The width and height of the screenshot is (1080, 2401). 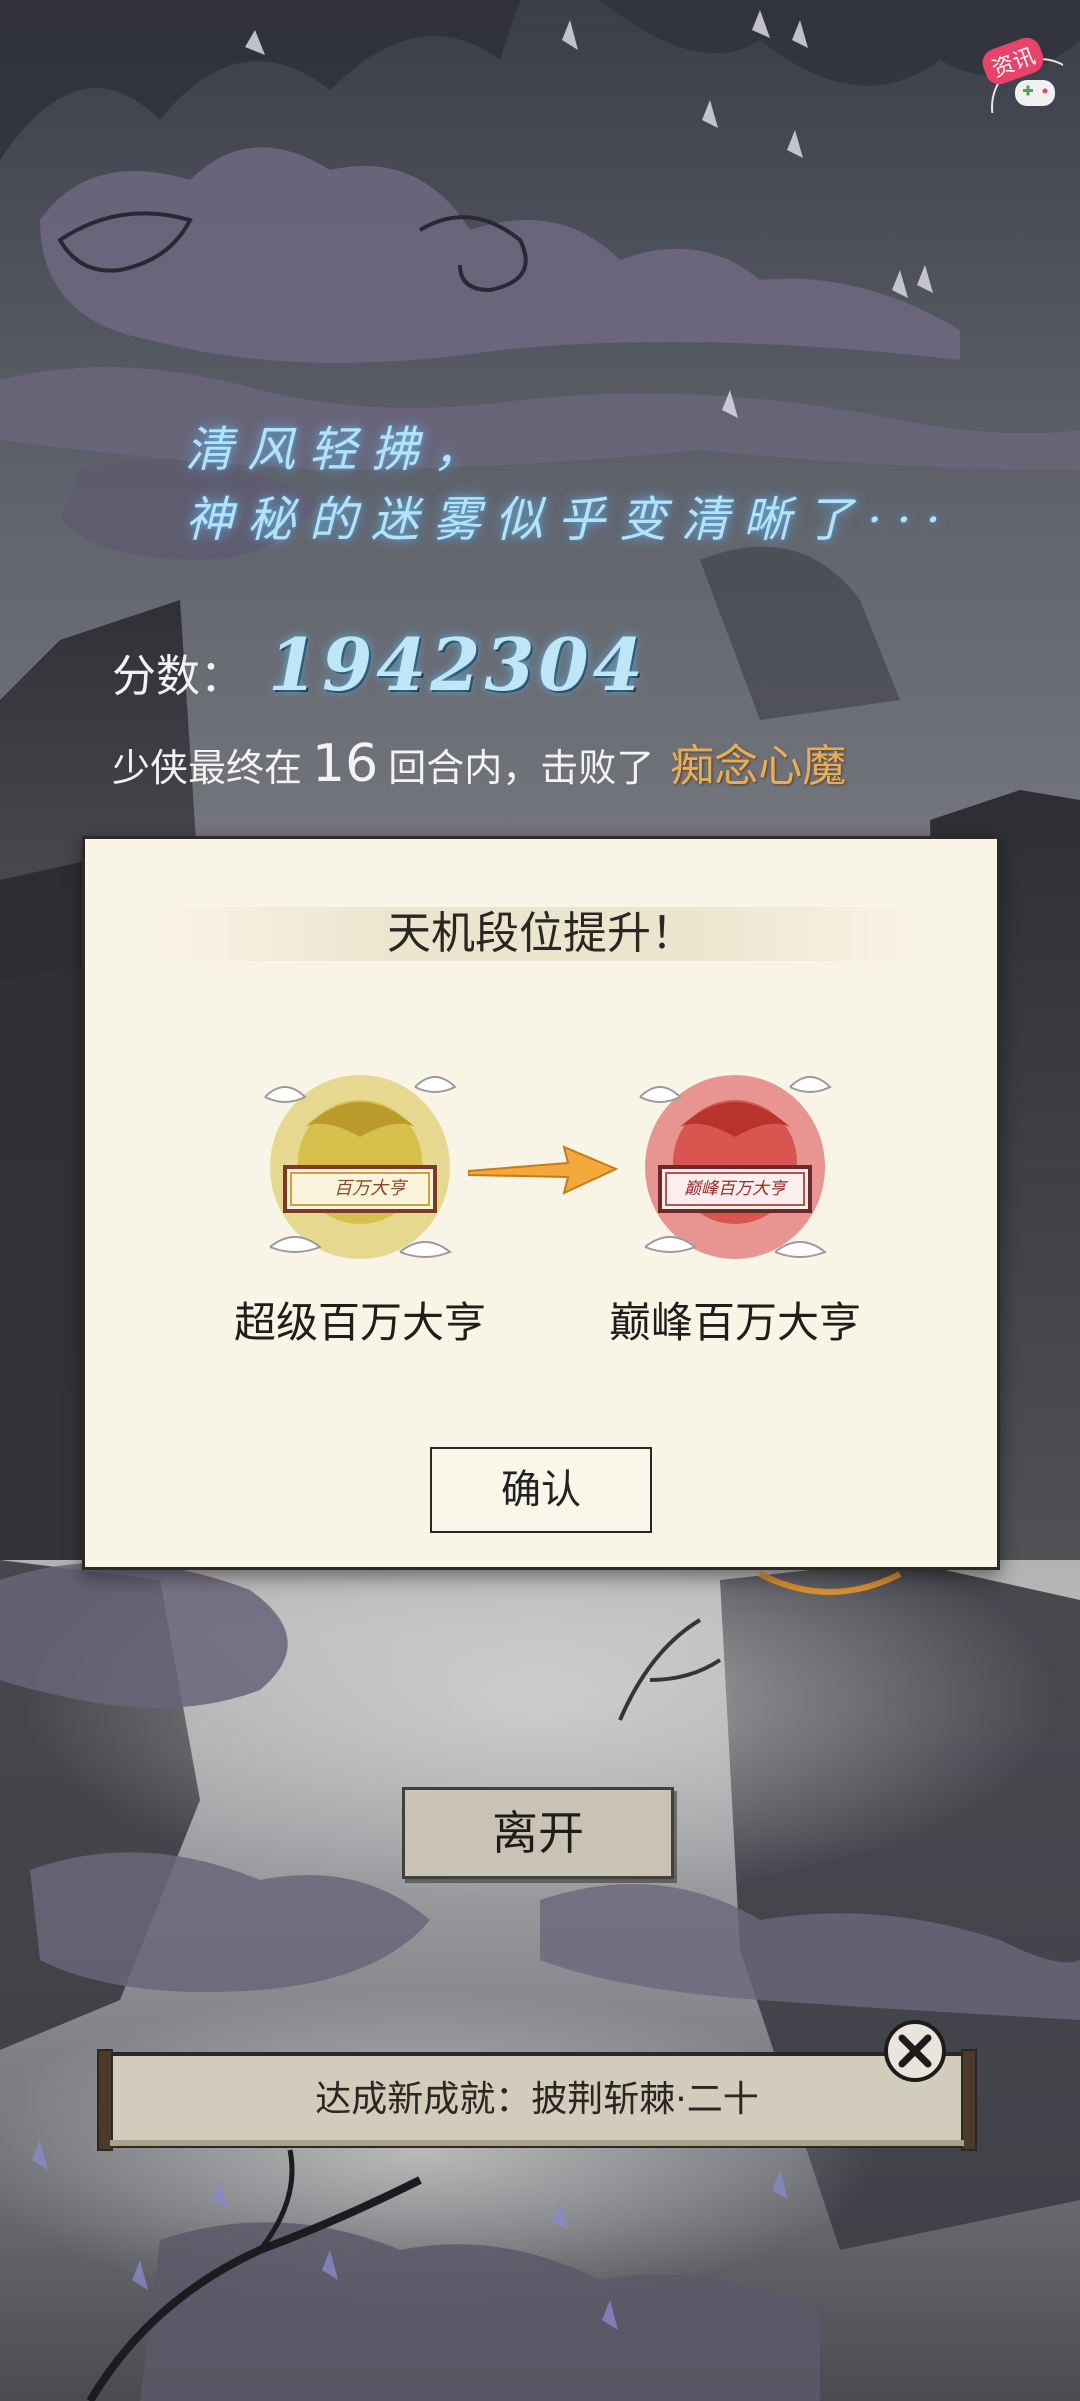 I want to click on achievement-text: 达成新成就：披荆斩棘·二十, so click(x=537, y=2099).